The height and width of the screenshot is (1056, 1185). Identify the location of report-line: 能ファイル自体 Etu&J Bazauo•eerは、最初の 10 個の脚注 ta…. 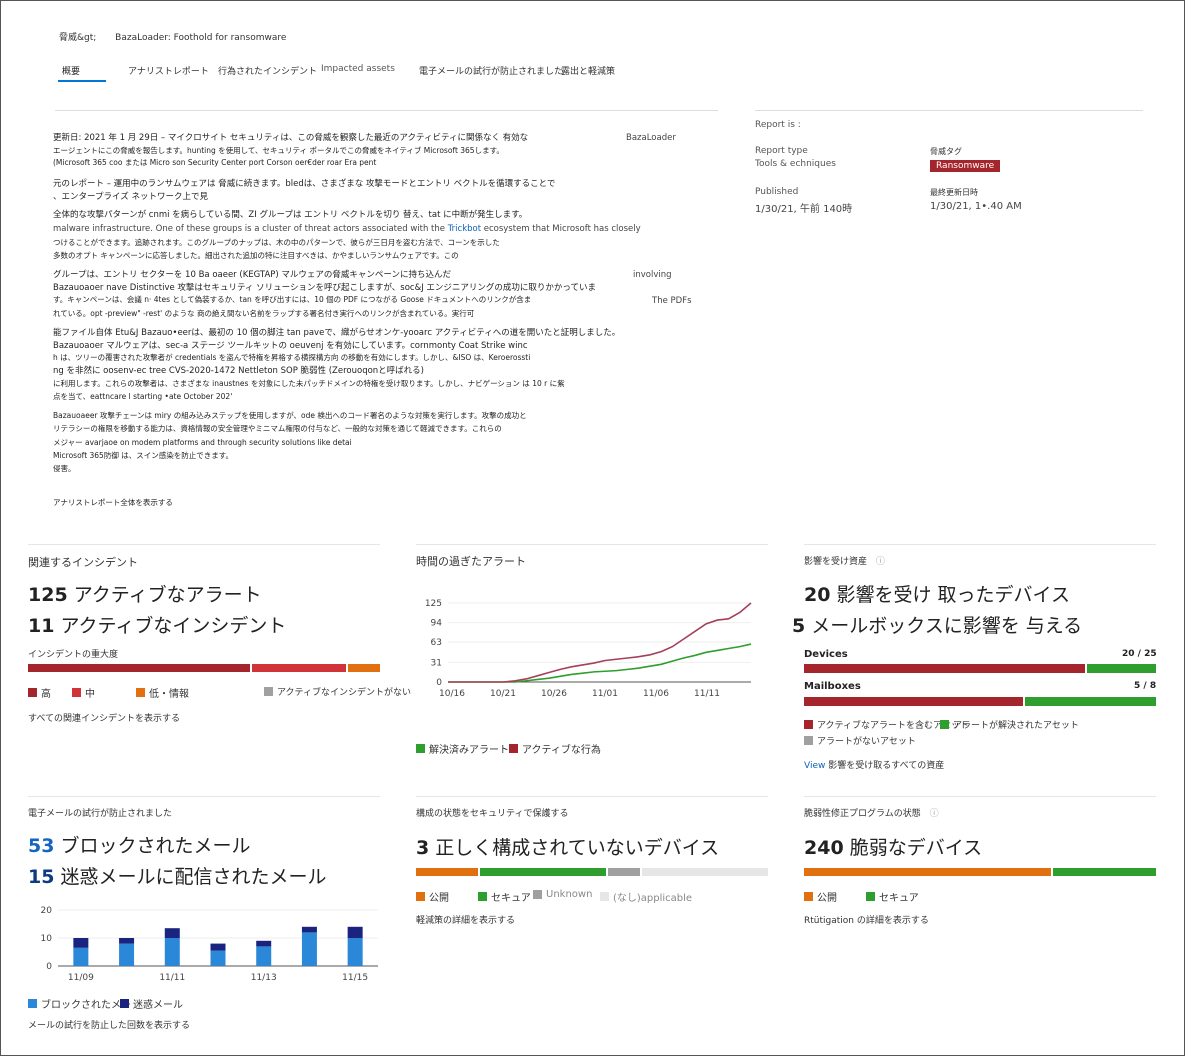
(337, 333).